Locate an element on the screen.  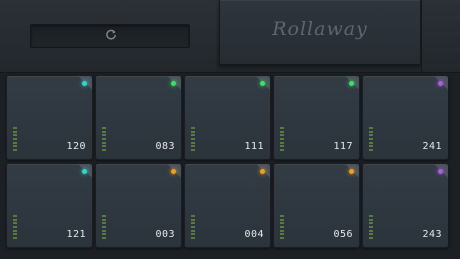
search-field is located at coordinates (110, 36).